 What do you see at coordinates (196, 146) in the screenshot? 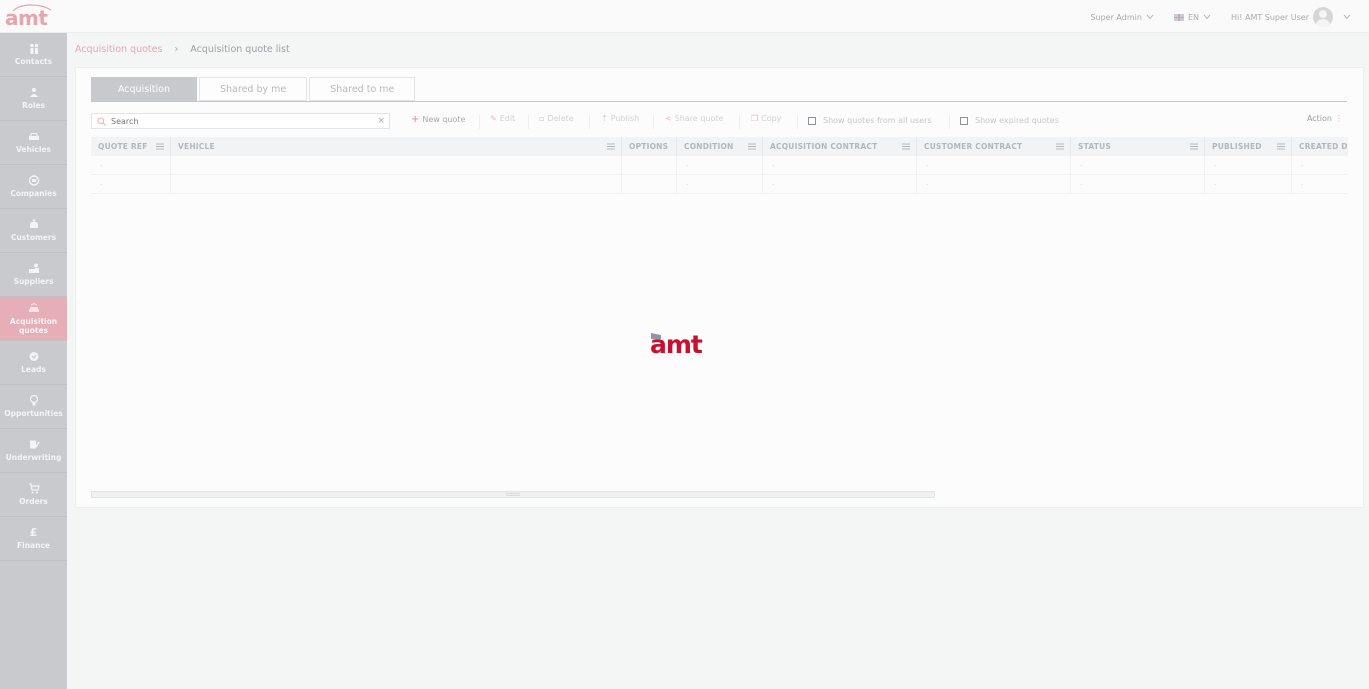
I see `column-header-label: VEHICLE` at bounding box center [196, 146].